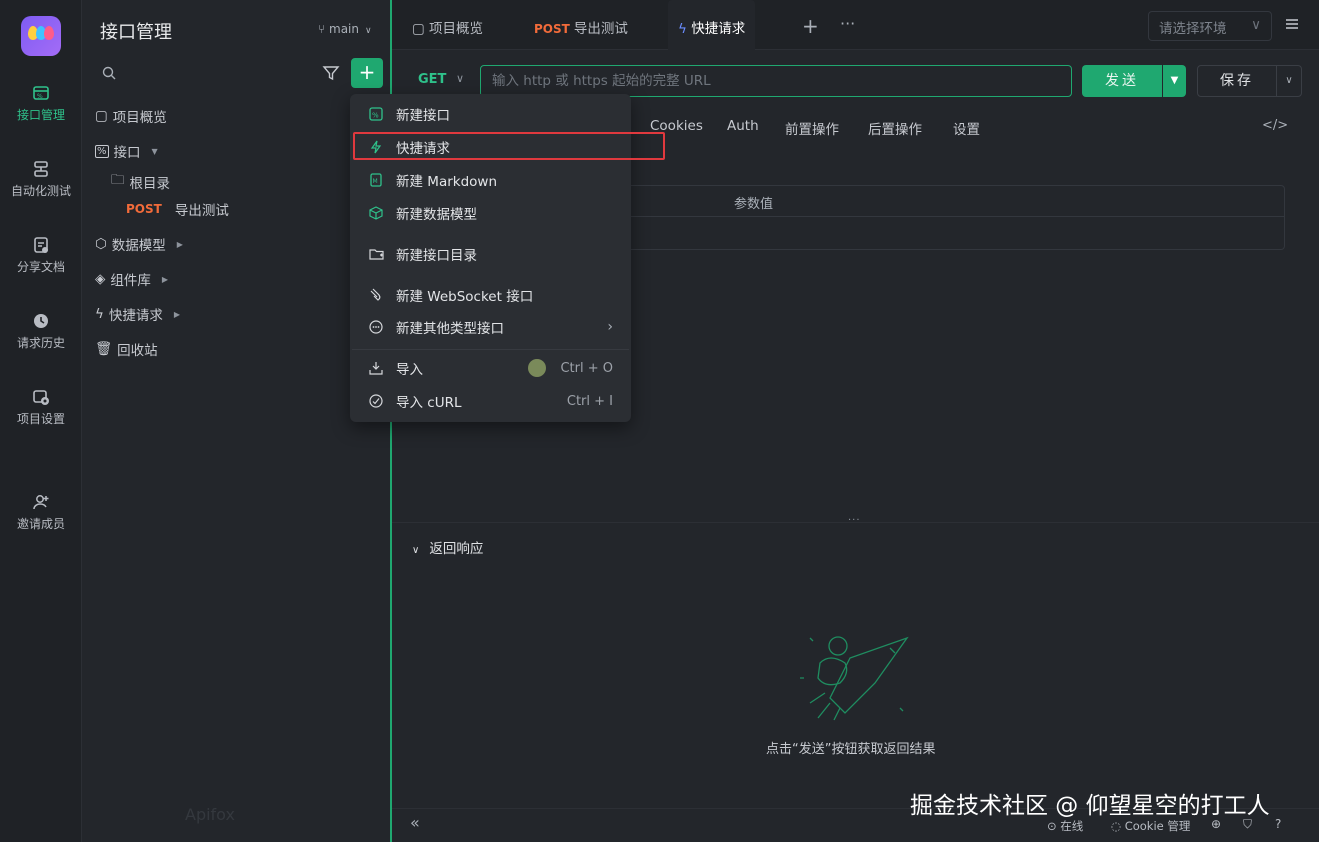  I want to click on add-button: +, so click(367, 73).